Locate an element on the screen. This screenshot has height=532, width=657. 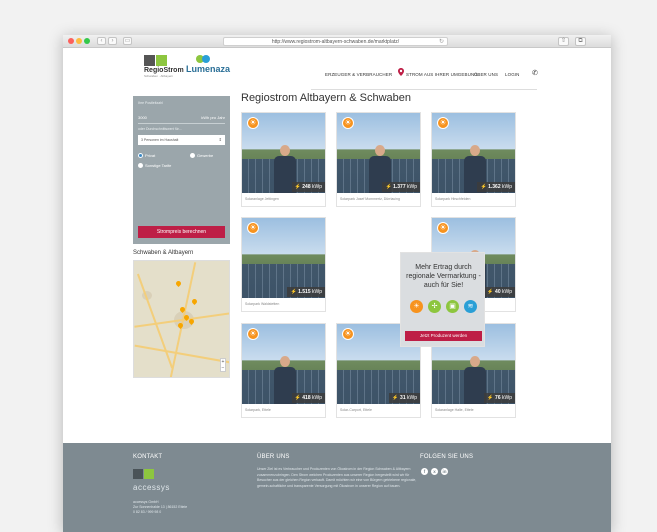
nav-local-power: STROM AUS IHRER UMGEBUNG is located at coordinates (442, 74).